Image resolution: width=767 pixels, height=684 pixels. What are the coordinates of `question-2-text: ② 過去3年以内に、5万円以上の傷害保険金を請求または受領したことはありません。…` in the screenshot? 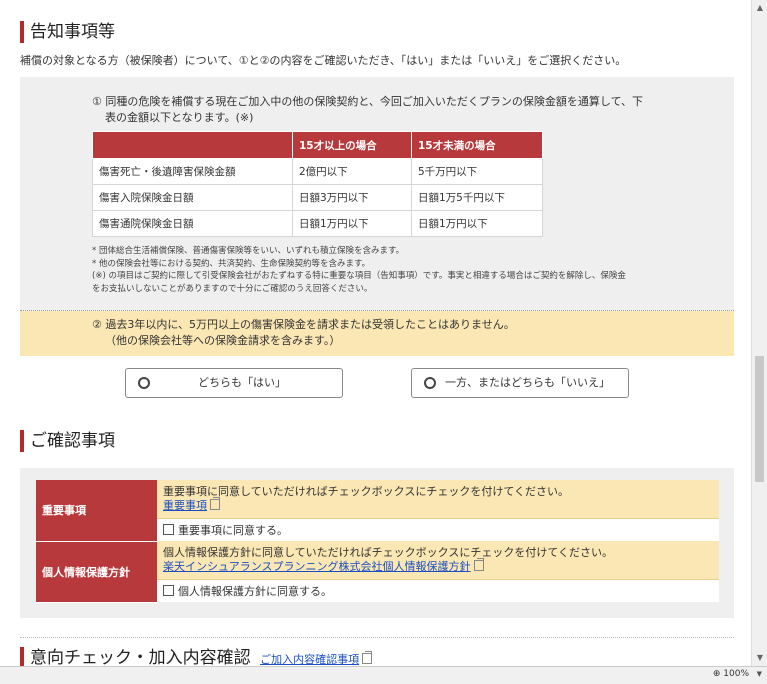 It's located at (303, 332).